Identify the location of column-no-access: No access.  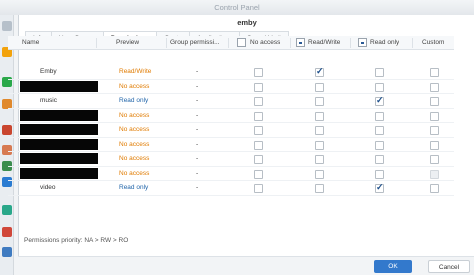
(265, 43).